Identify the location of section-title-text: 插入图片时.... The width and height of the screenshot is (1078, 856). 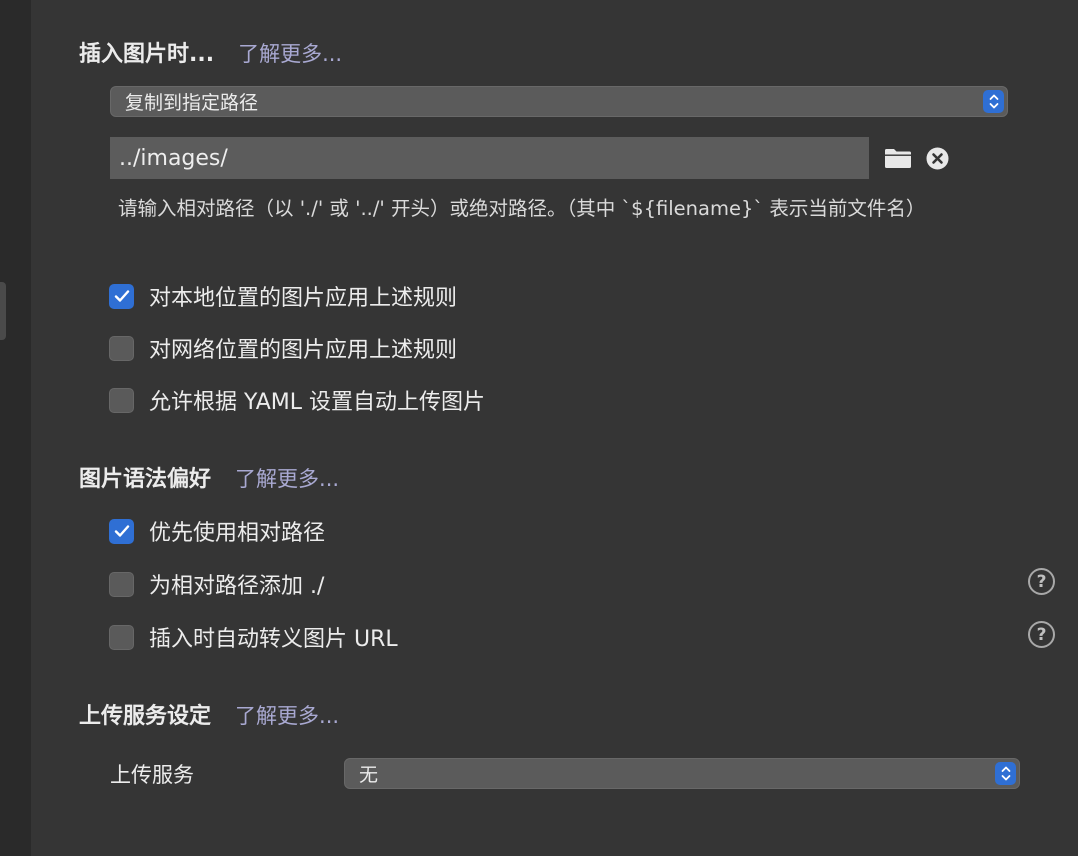
(147, 54).